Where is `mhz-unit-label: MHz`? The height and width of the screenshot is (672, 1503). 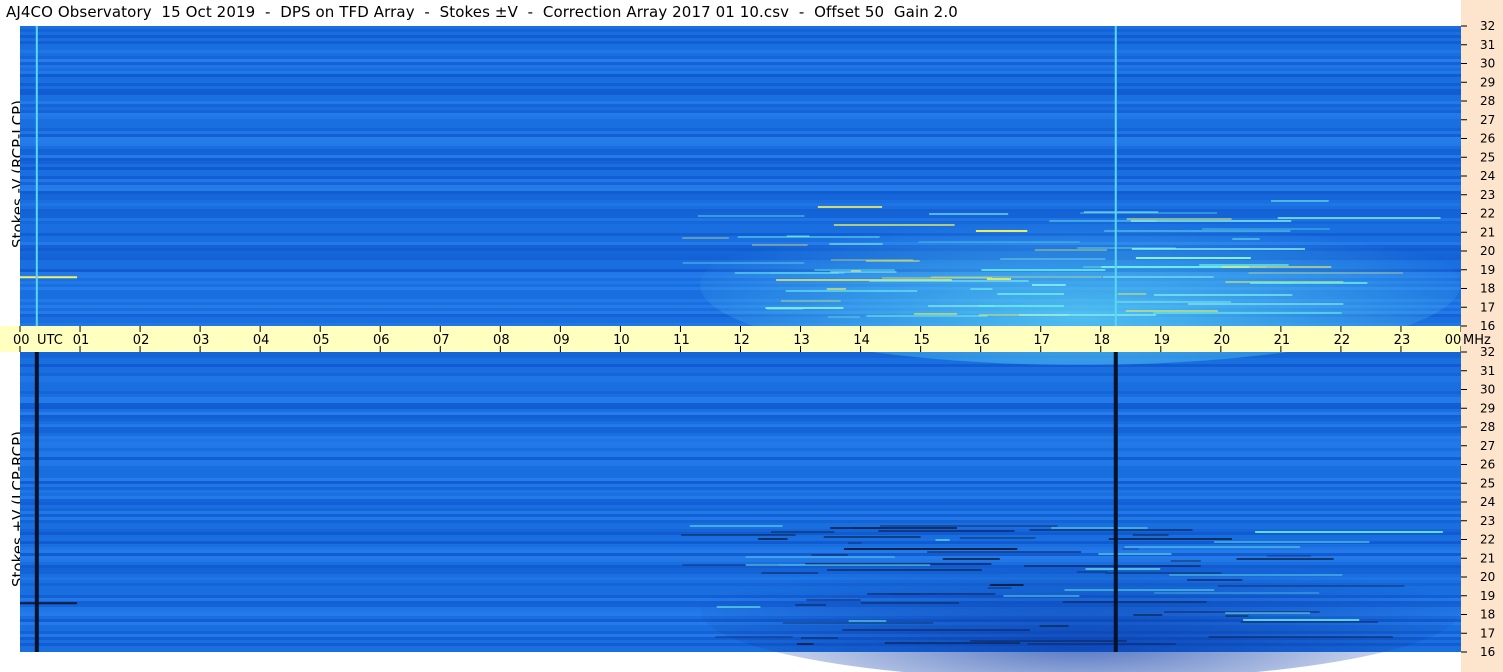 mhz-unit-label: MHz is located at coordinates (1477, 340).